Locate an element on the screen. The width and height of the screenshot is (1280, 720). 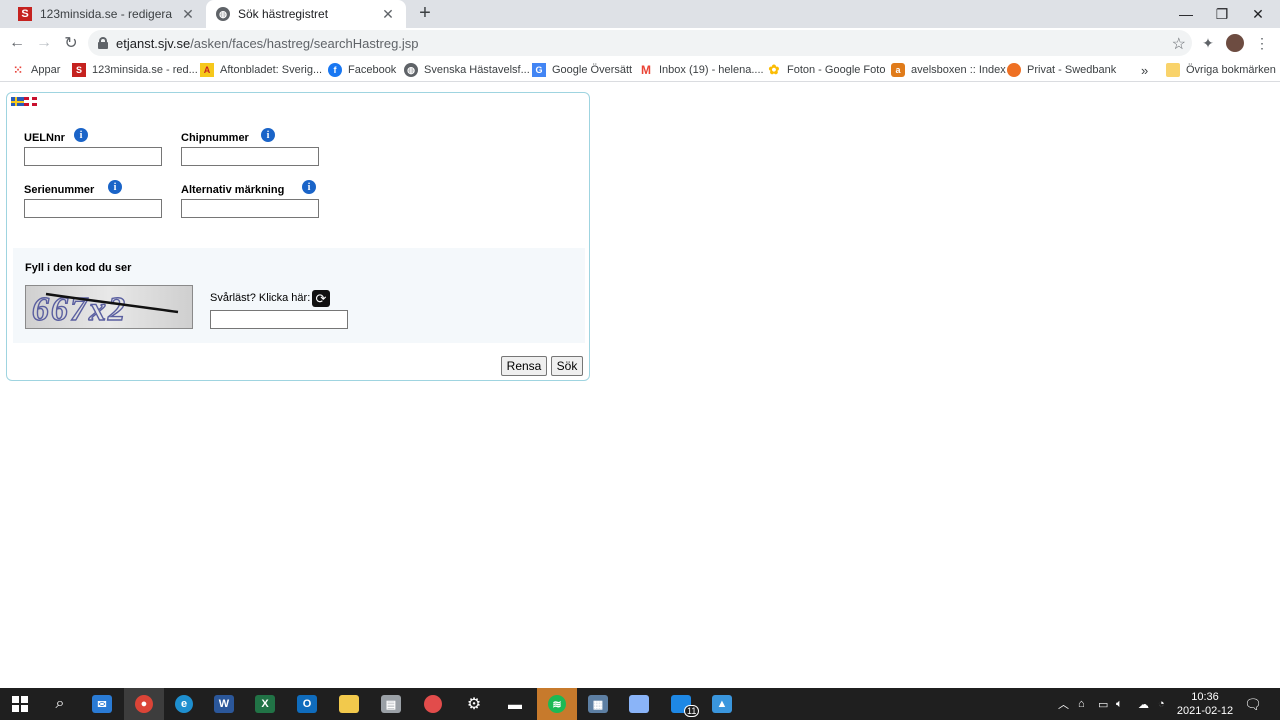
menu-kebab-icon: ⋮ is located at coordinates (1262, 43).